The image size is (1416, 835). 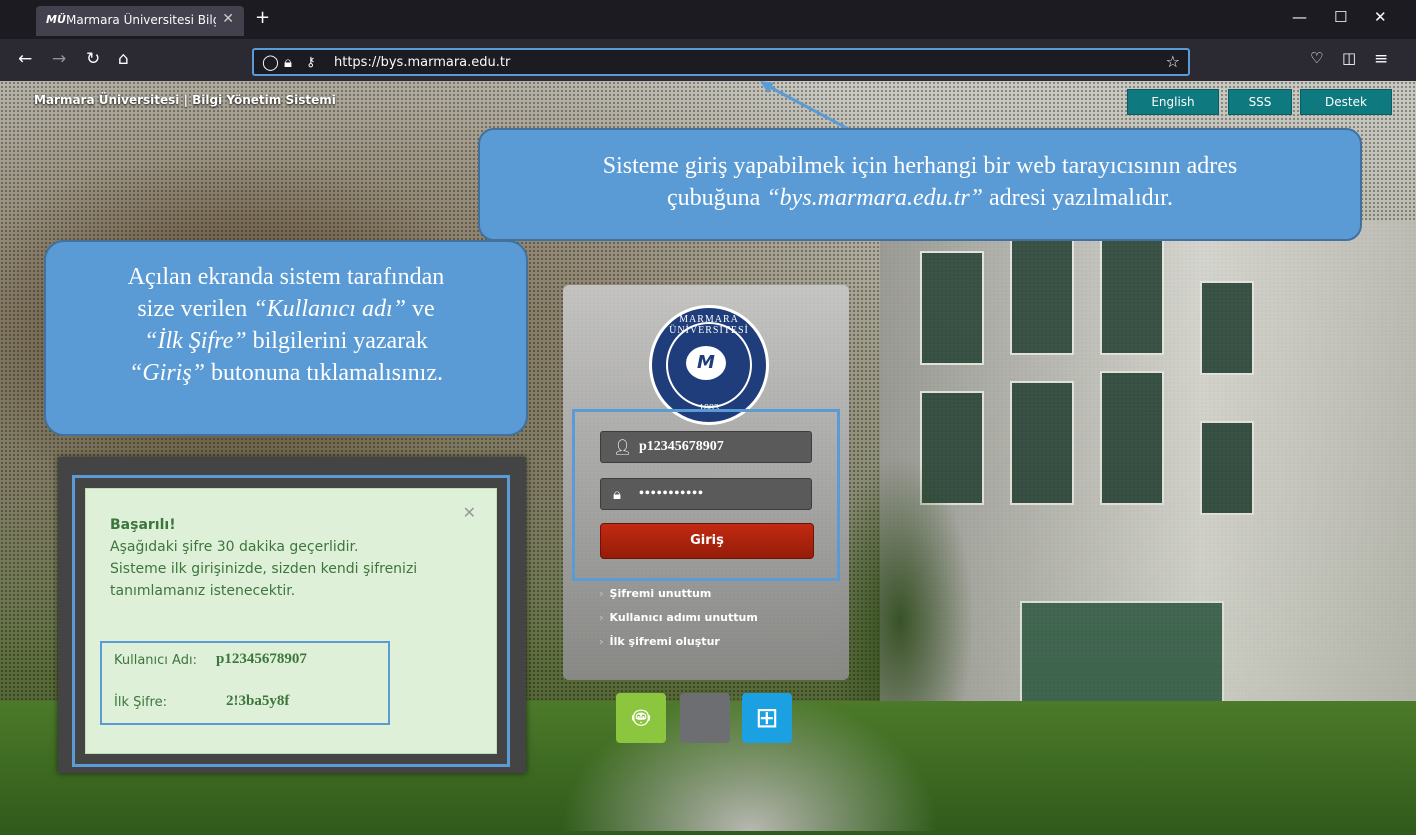 What do you see at coordinates (59, 59) in the screenshot?
I see `forward-icon: →` at bounding box center [59, 59].